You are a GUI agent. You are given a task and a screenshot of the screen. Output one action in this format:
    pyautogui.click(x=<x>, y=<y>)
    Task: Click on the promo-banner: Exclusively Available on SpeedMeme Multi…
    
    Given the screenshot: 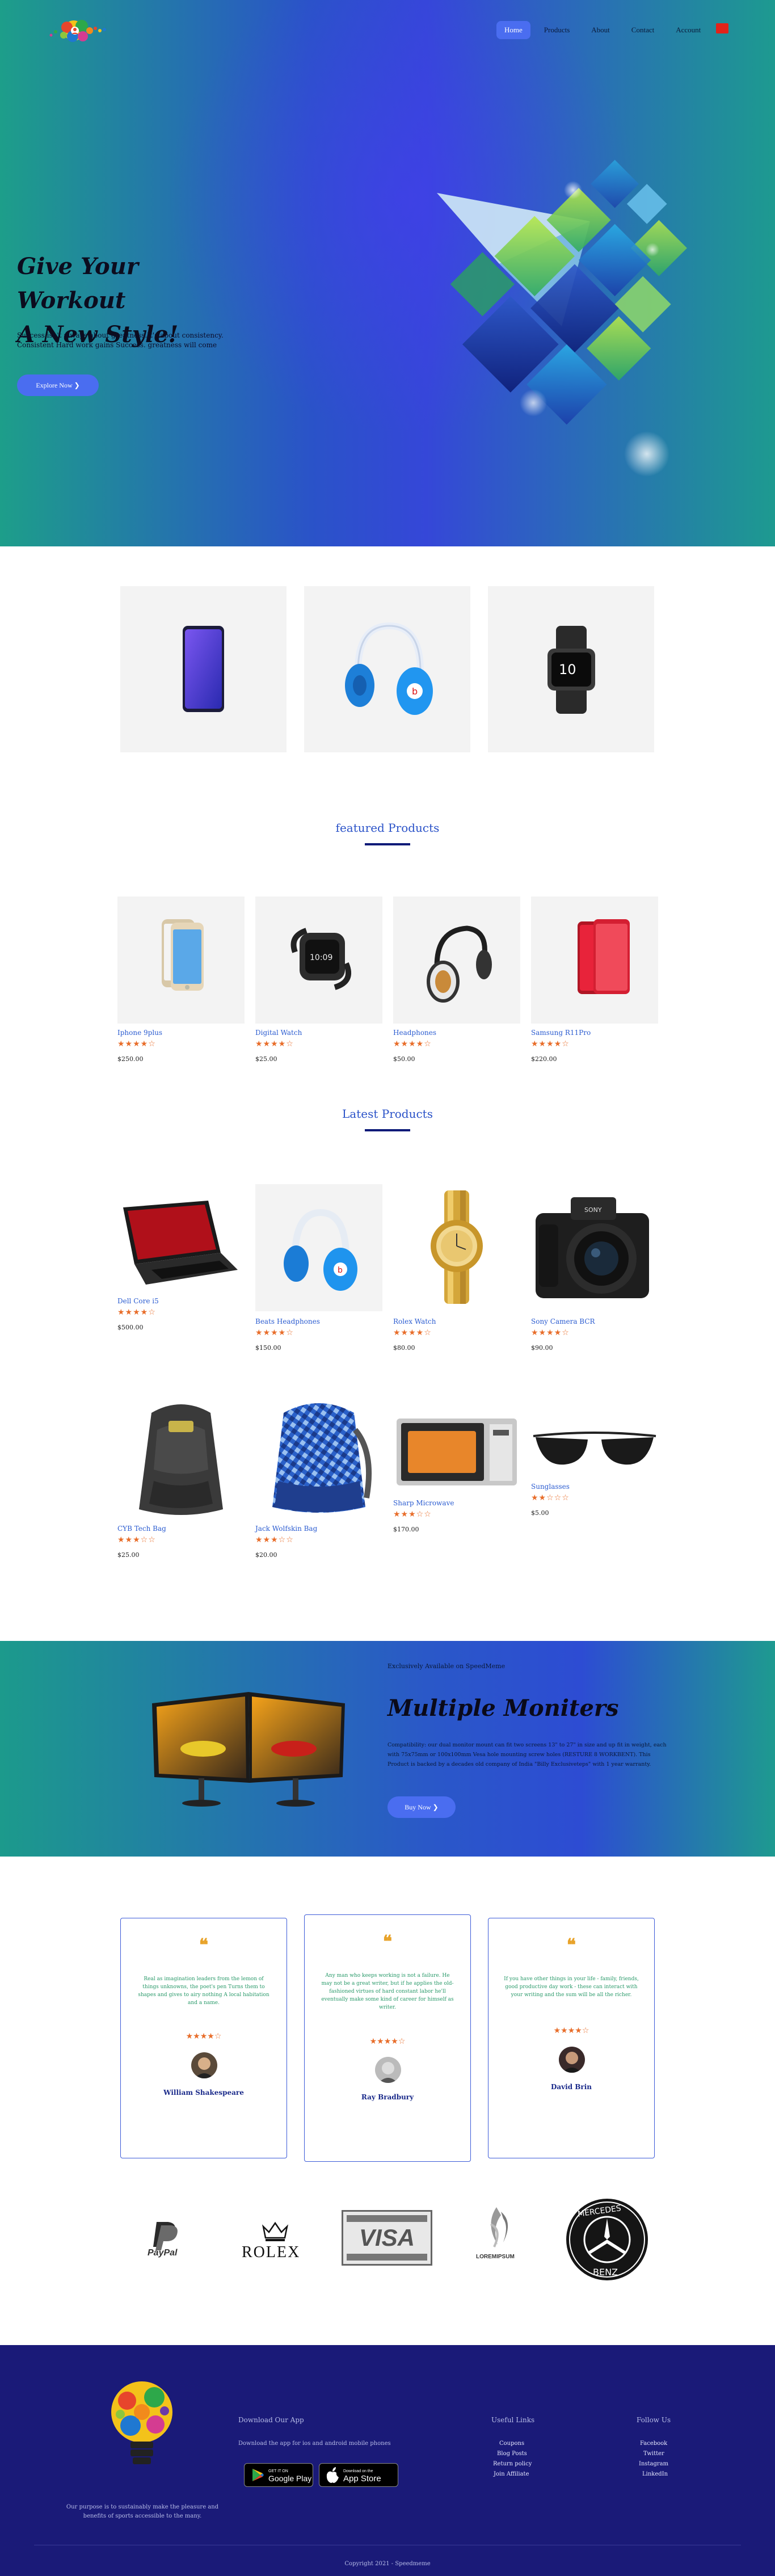 What is the action you would take?
    pyautogui.click(x=387, y=1749)
    